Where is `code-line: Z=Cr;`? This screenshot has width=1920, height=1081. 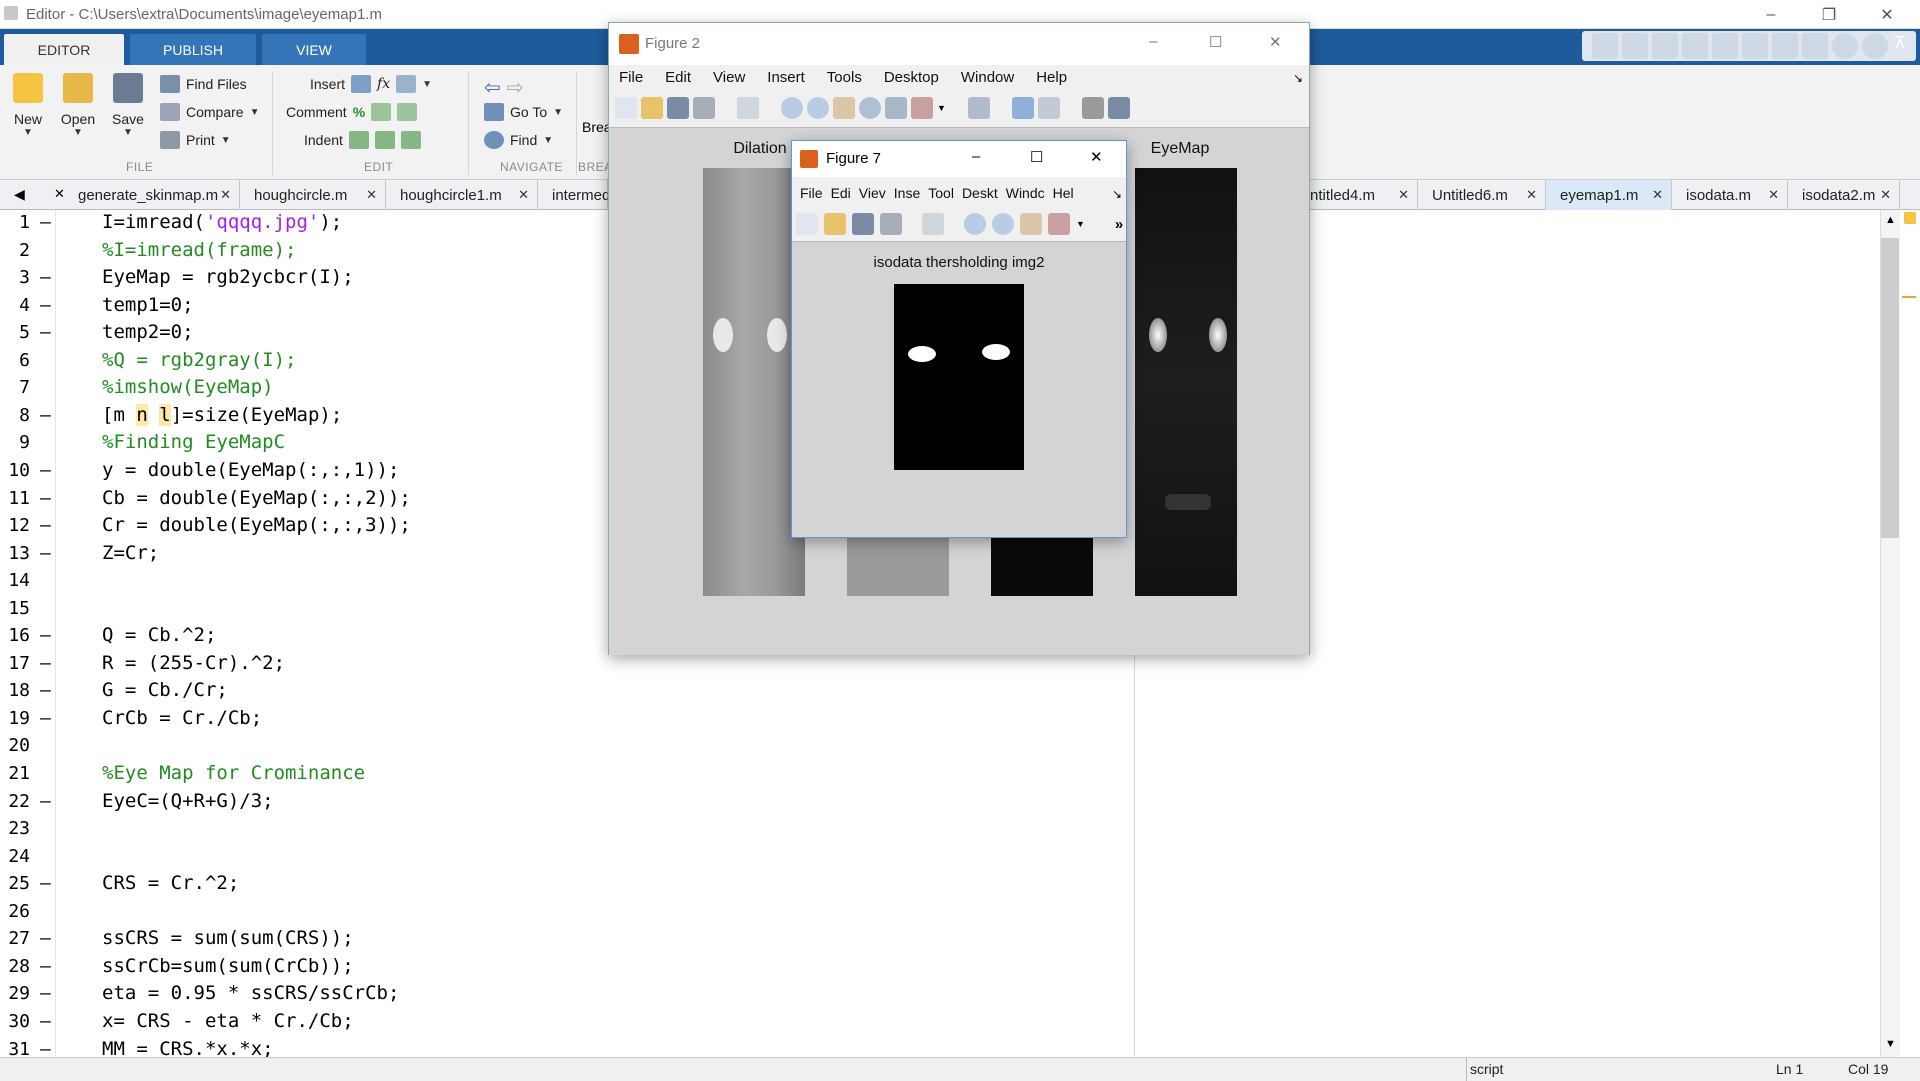 code-line: Z=Cr; is located at coordinates (130, 553).